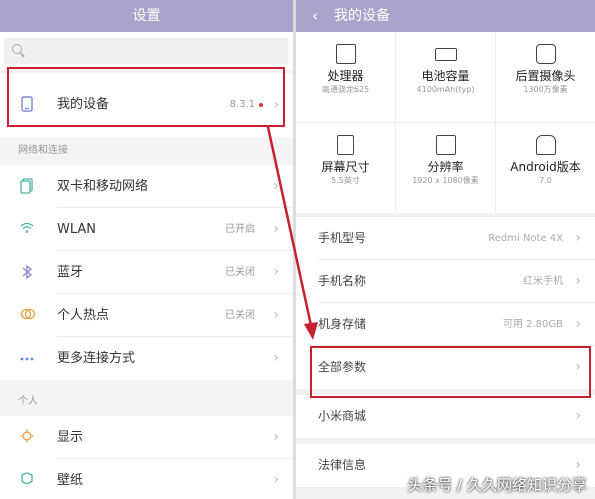 Image resolution: width=595 pixels, height=499 pixels. Describe the element at coordinates (311, 331) in the screenshot. I see `arrow-head` at that location.